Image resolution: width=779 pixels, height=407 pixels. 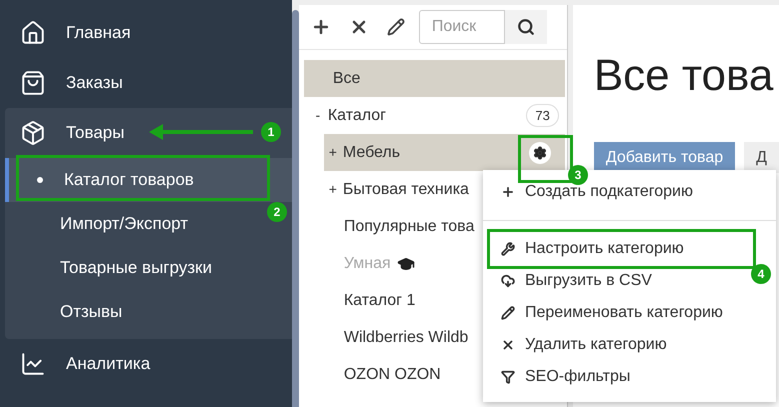 I want to click on count-badge: 73, so click(x=542, y=116).